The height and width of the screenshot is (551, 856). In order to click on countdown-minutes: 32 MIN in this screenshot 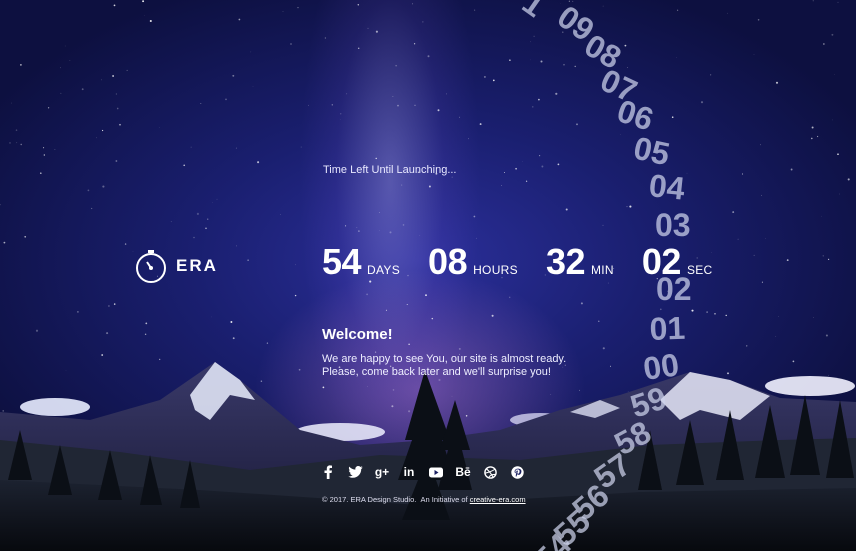, I will do `click(580, 262)`.